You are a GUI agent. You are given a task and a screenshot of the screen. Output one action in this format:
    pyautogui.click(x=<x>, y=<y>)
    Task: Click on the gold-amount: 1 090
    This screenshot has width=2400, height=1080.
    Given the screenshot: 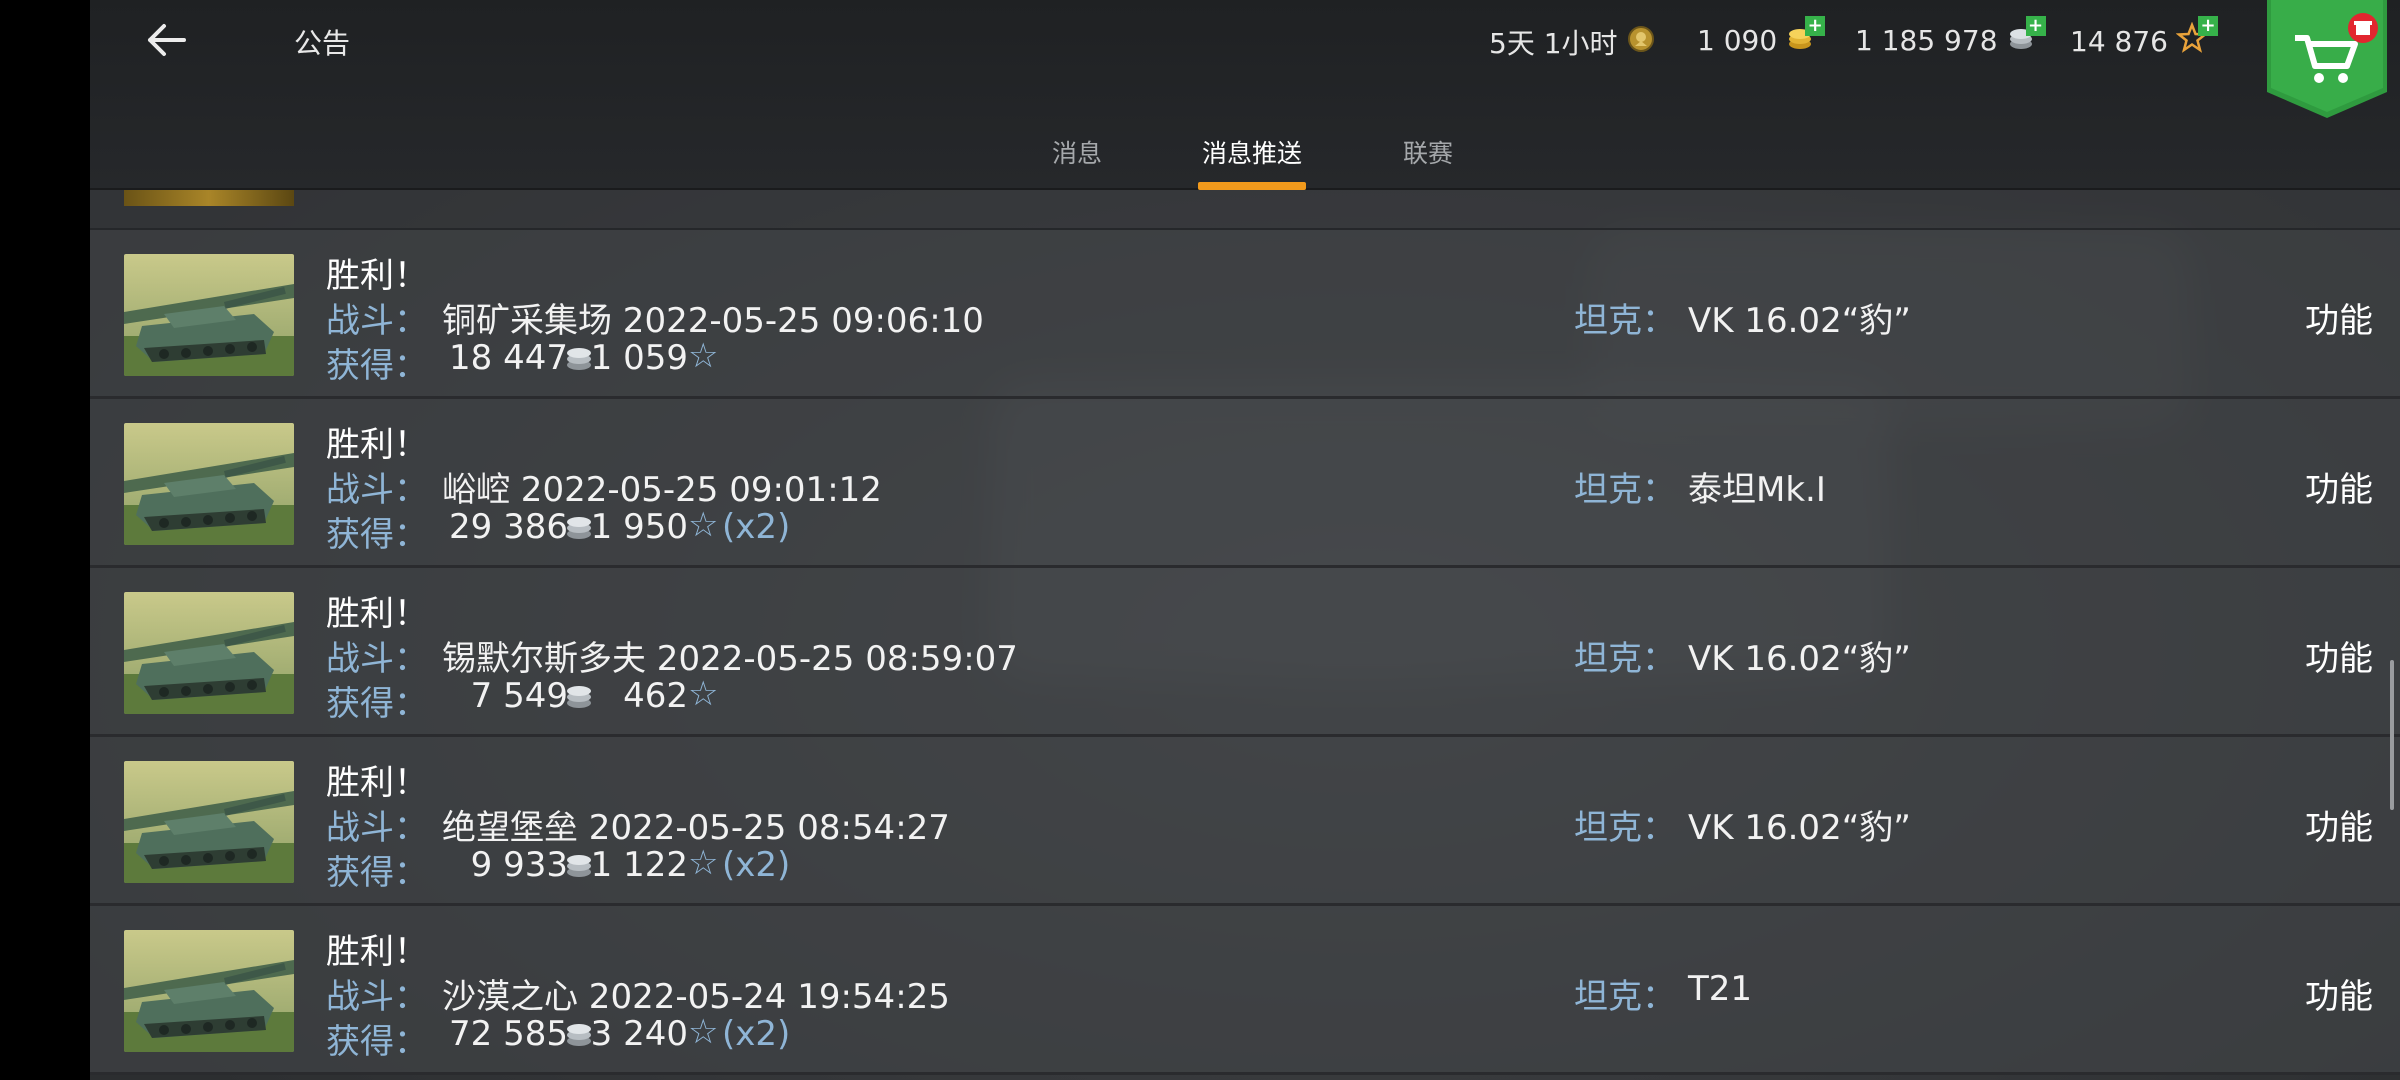 What is the action you would take?
    pyautogui.click(x=1737, y=40)
    